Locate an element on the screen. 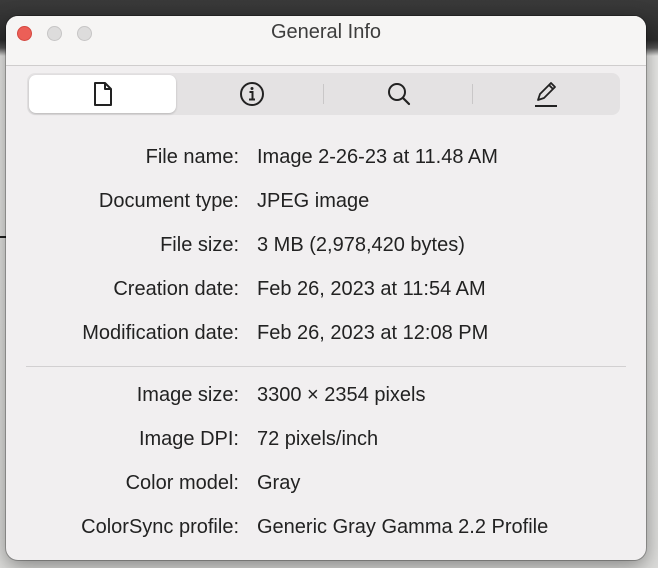 This screenshot has height=568, width=658. info-row-image-dpi: Image DPI: 72 pixels/inch is located at coordinates (326, 443).